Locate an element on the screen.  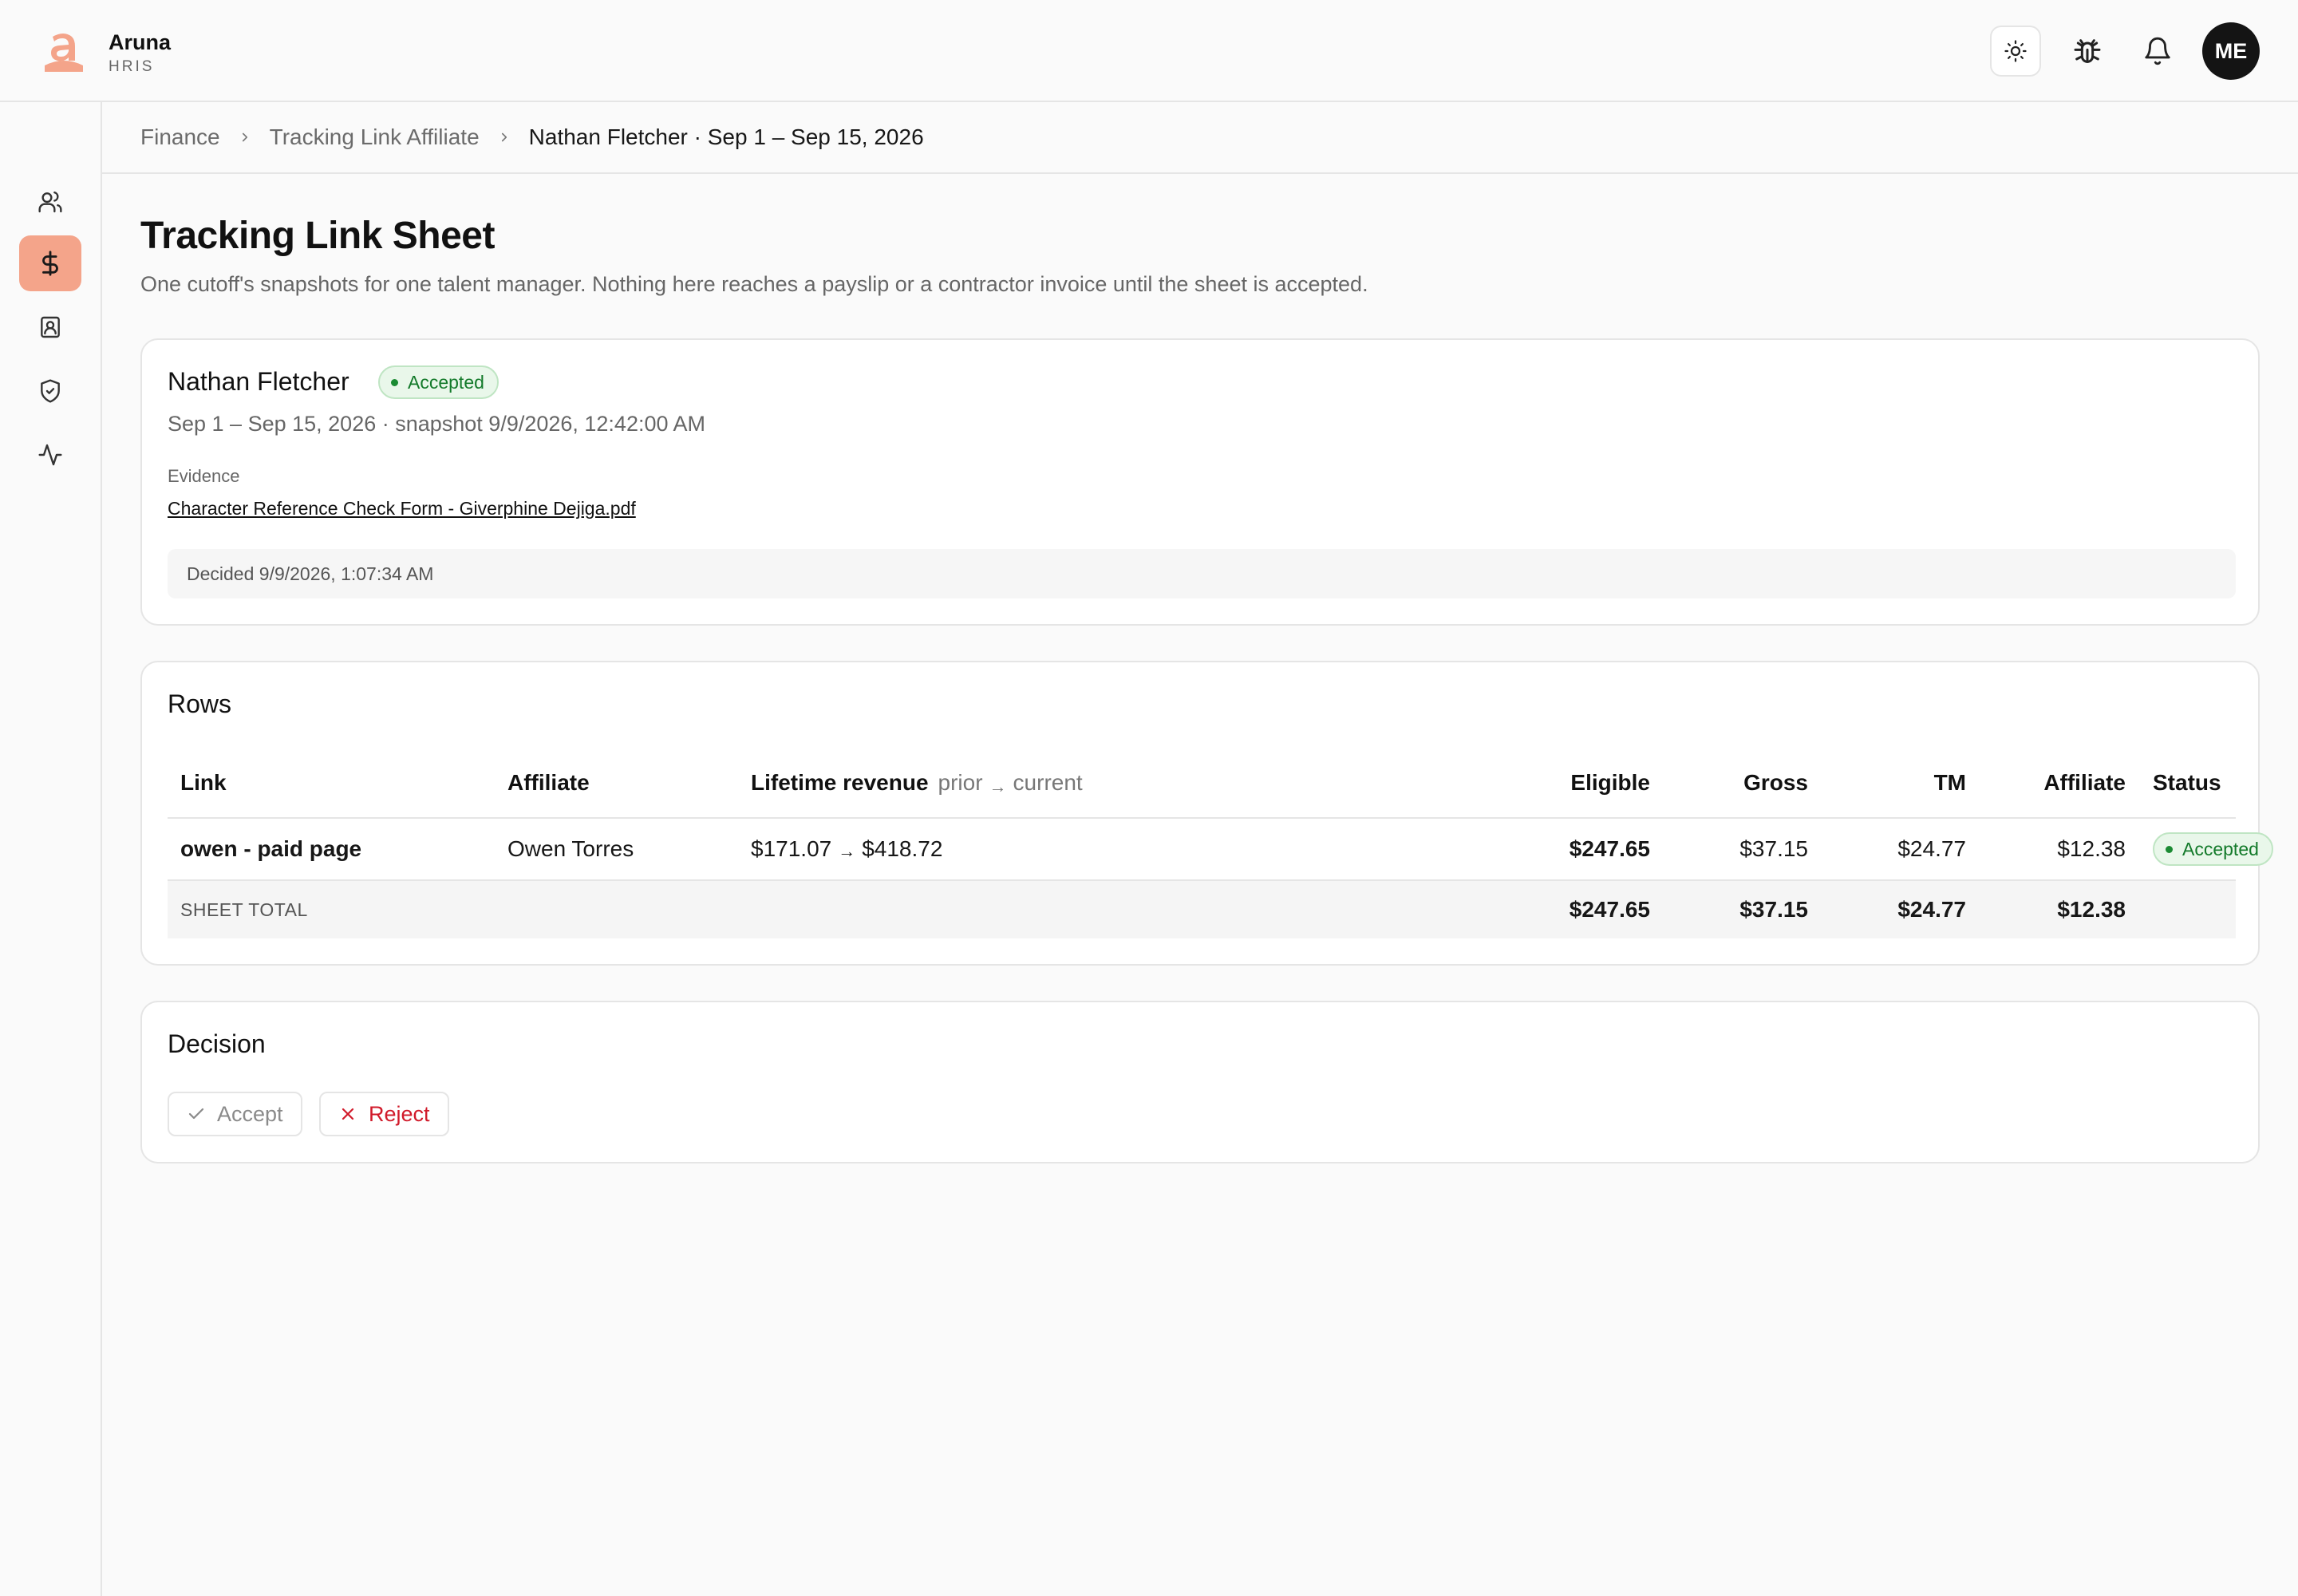
sidebar-item-people is located at coordinates (50, 202).